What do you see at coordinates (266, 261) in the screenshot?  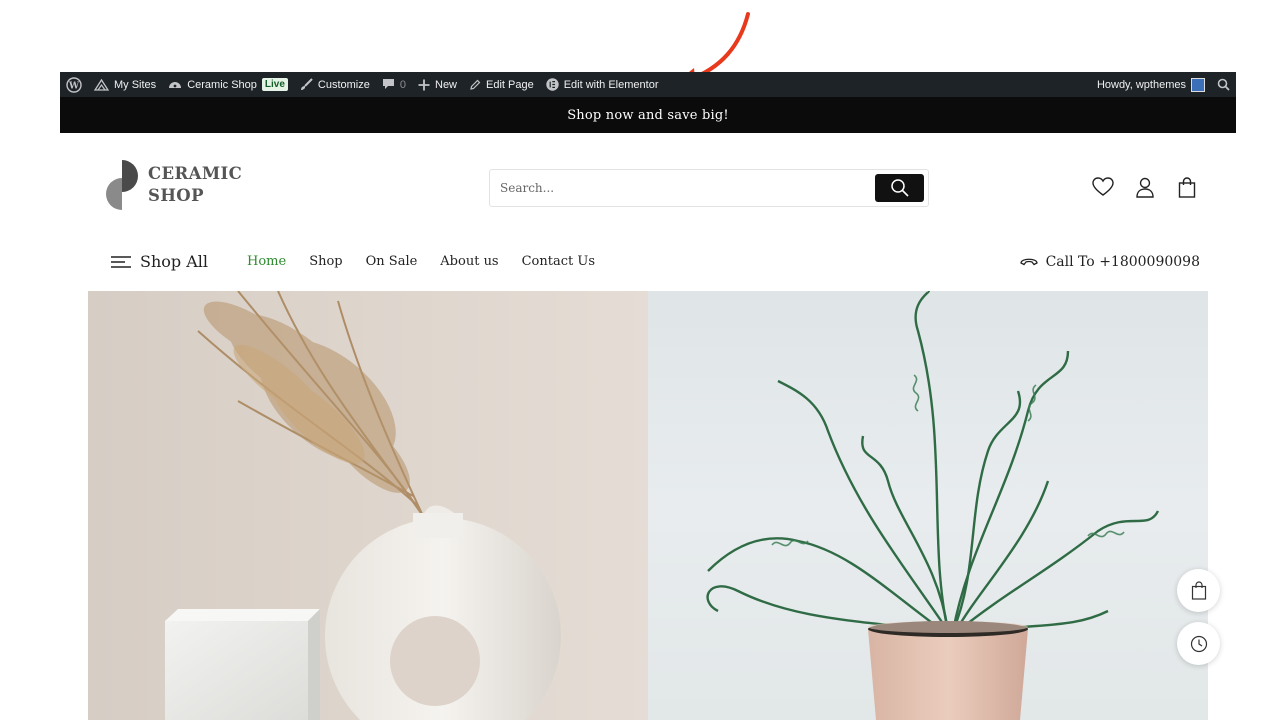 I see `nav-item-home: Home` at bounding box center [266, 261].